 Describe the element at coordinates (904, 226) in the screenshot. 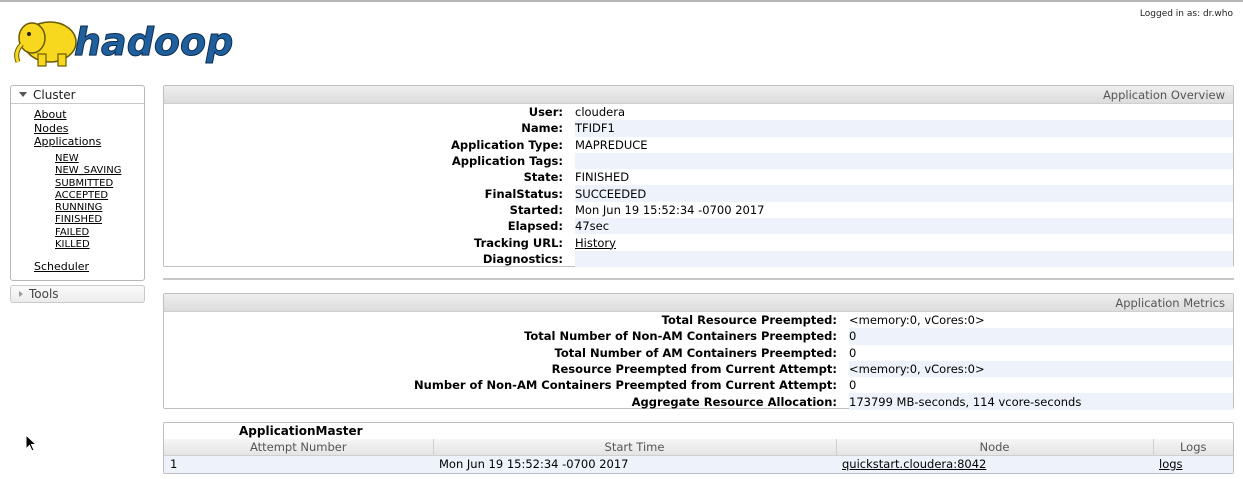

I see `row-value: 47sec` at that location.